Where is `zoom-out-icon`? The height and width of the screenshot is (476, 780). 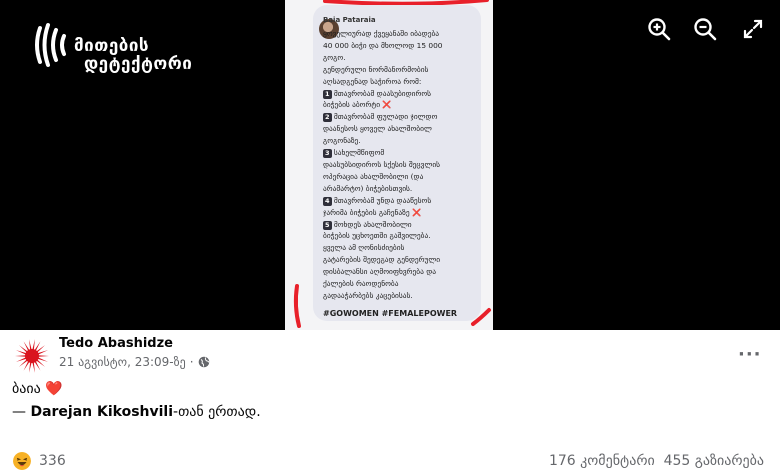 zoom-out-icon is located at coordinates (705, 29).